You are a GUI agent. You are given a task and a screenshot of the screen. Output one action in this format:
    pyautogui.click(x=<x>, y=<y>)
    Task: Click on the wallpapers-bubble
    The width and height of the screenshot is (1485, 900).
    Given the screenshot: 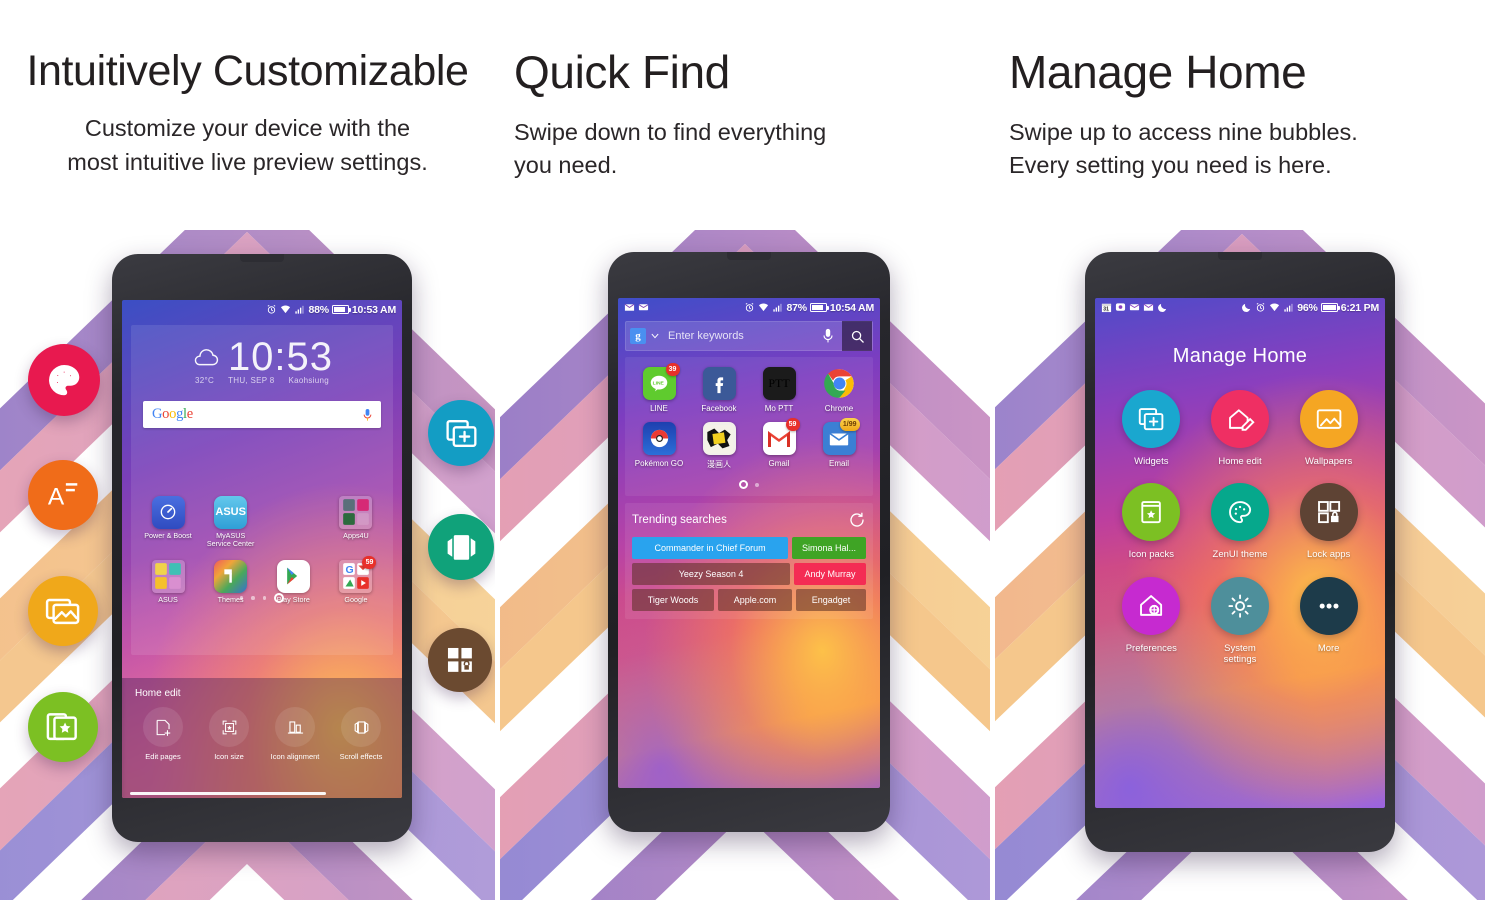 What is the action you would take?
    pyautogui.click(x=63, y=611)
    